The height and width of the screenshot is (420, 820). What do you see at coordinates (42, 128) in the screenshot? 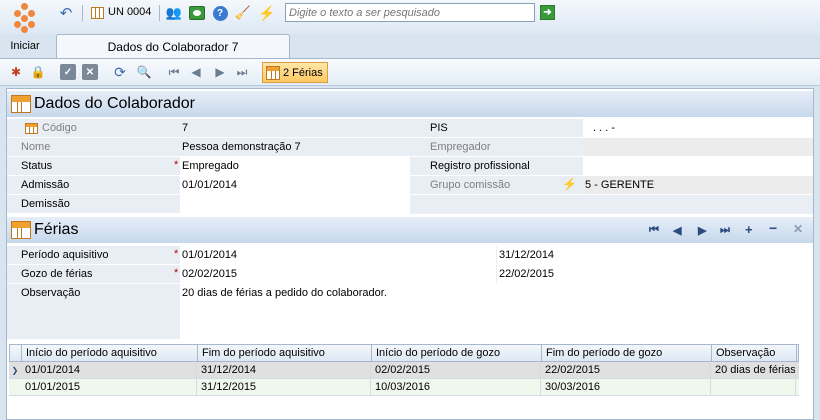
I see `codigo-label: Código` at bounding box center [42, 128].